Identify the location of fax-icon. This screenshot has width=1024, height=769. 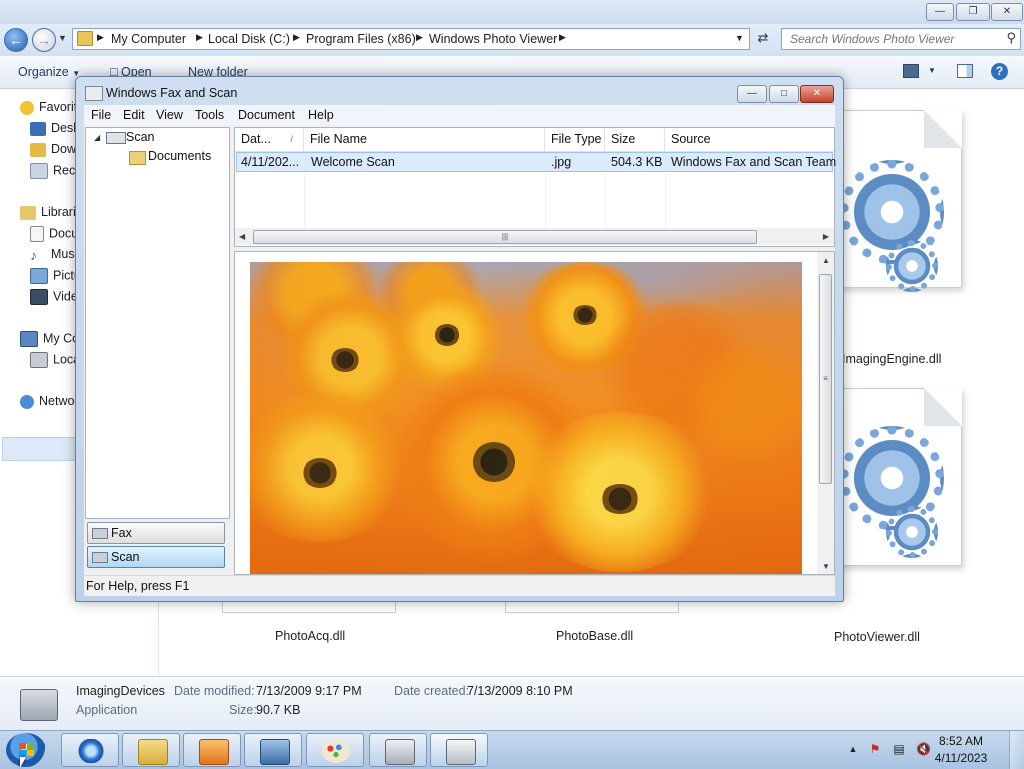
(461, 752).